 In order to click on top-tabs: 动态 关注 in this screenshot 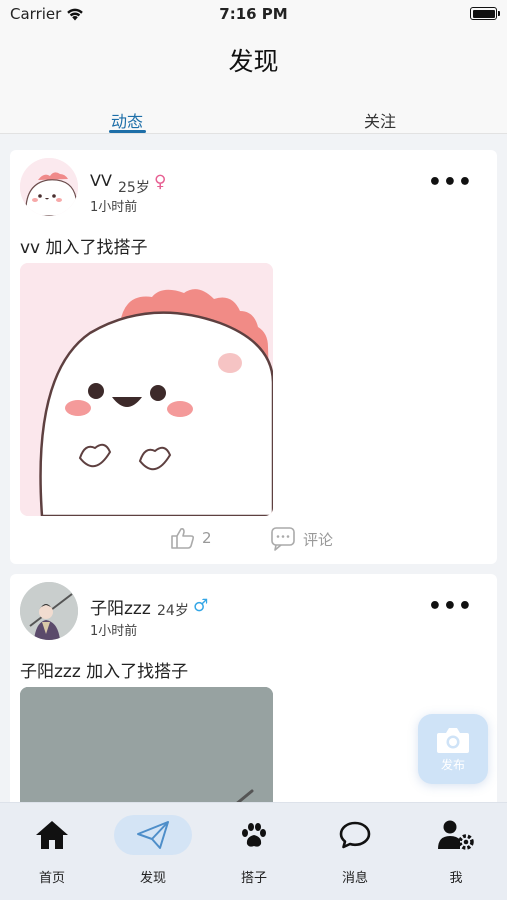, I will do `click(253, 119)`.